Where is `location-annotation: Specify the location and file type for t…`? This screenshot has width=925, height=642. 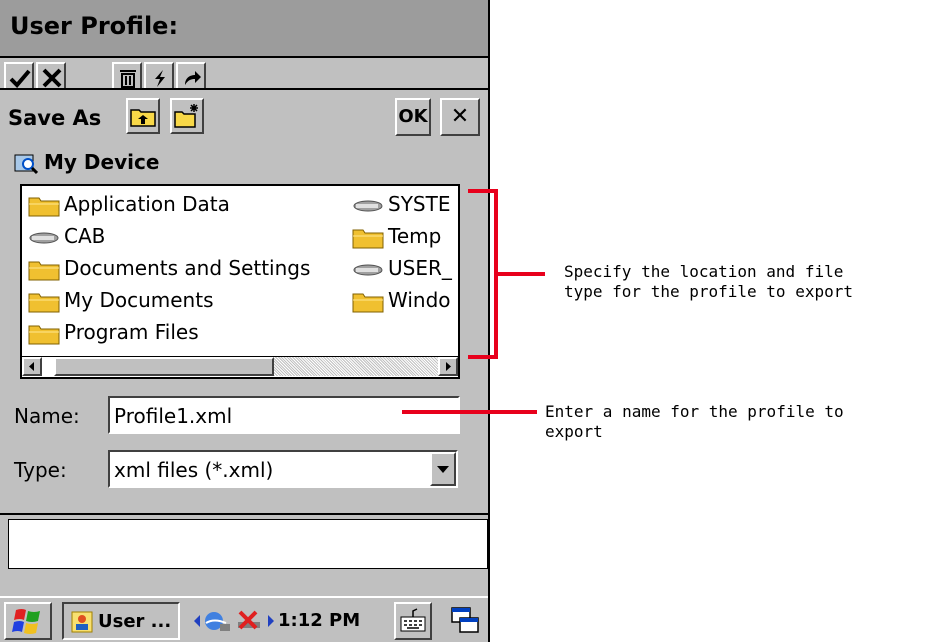 location-annotation: Specify the location and file type for t… is located at coordinates (708, 282).